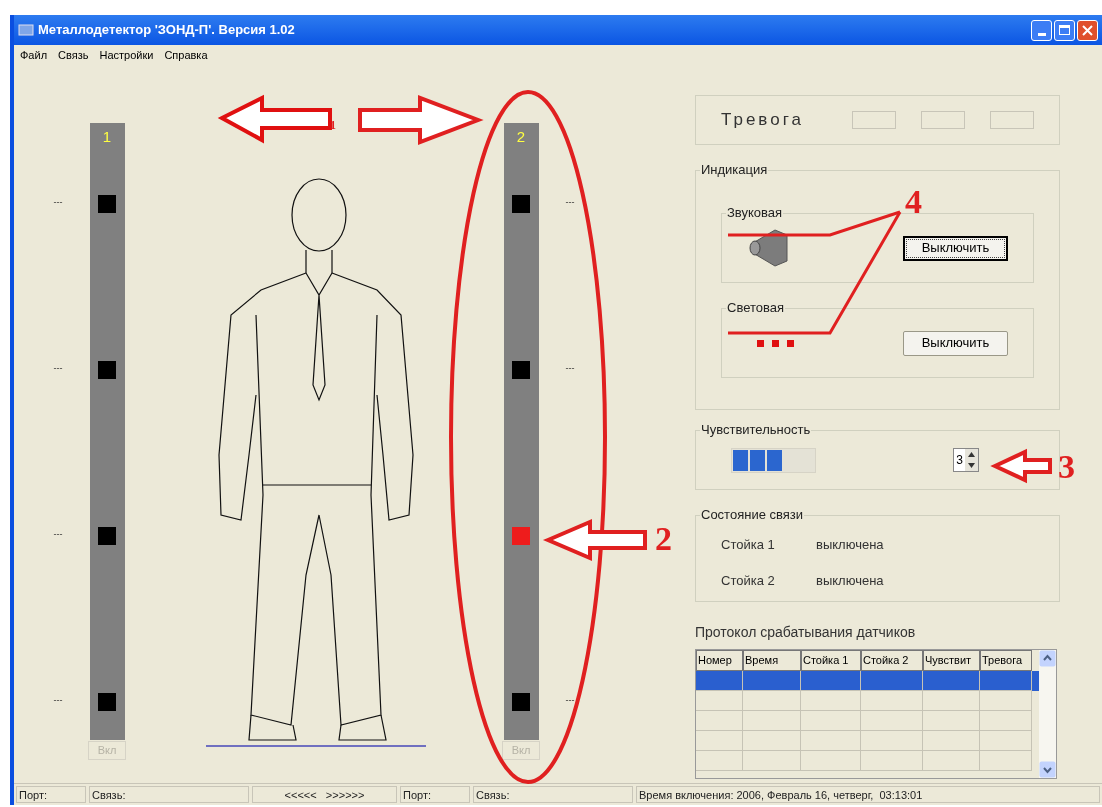 The width and height of the screenshot is (1102, 807). What do you see at coordinates (951, 660) in the screenshot?
I see `column-header: Чувствит` at bounding box center [951, 660].